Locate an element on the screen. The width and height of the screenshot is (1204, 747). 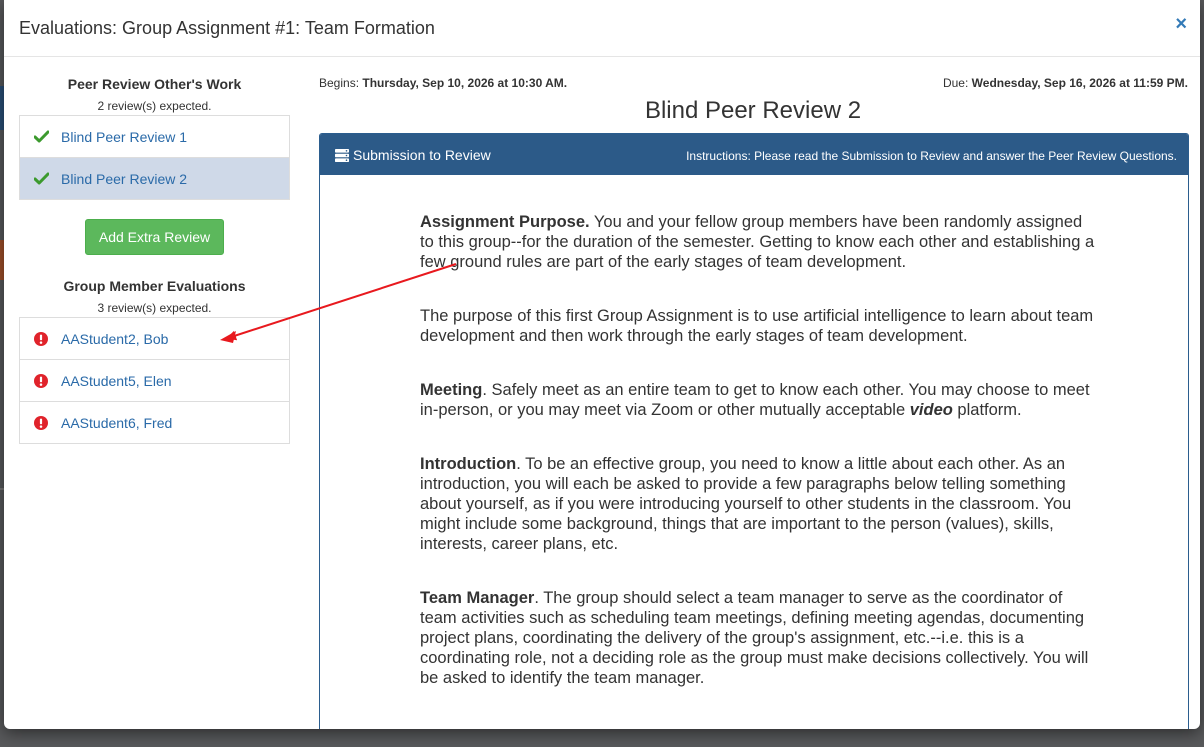
begins-value: Thursday, Sep 10, 2026 at 10:30 AM. is located at coordinates (465, 83).